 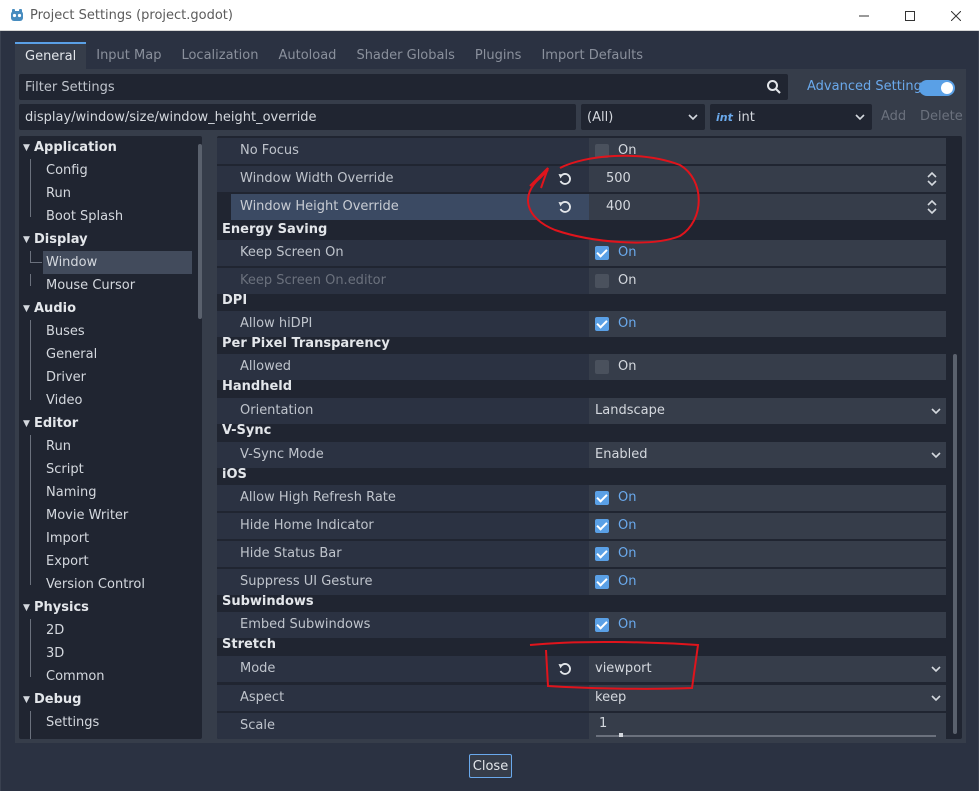 I want to click on prop-value-dropdown: Landscape, so click(x=767, y=411).